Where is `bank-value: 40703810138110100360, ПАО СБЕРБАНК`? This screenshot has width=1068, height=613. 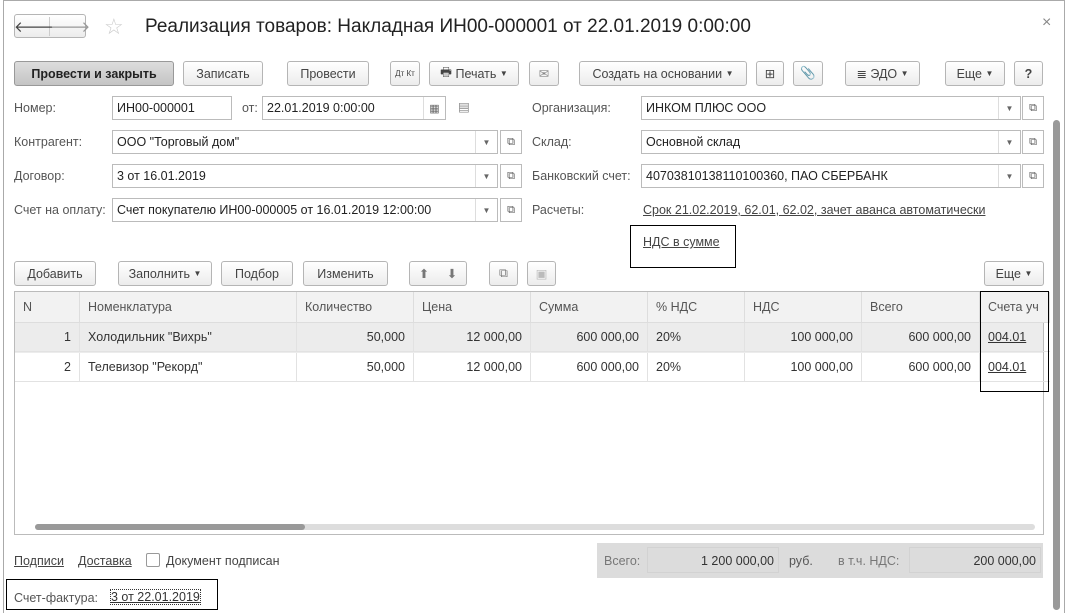 bank-value: 40703810138110100360, ПАО СБЕРБАНК is located at coordinates (767, 176).